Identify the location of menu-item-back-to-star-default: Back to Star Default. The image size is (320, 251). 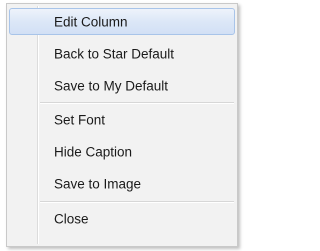
(122, 53).